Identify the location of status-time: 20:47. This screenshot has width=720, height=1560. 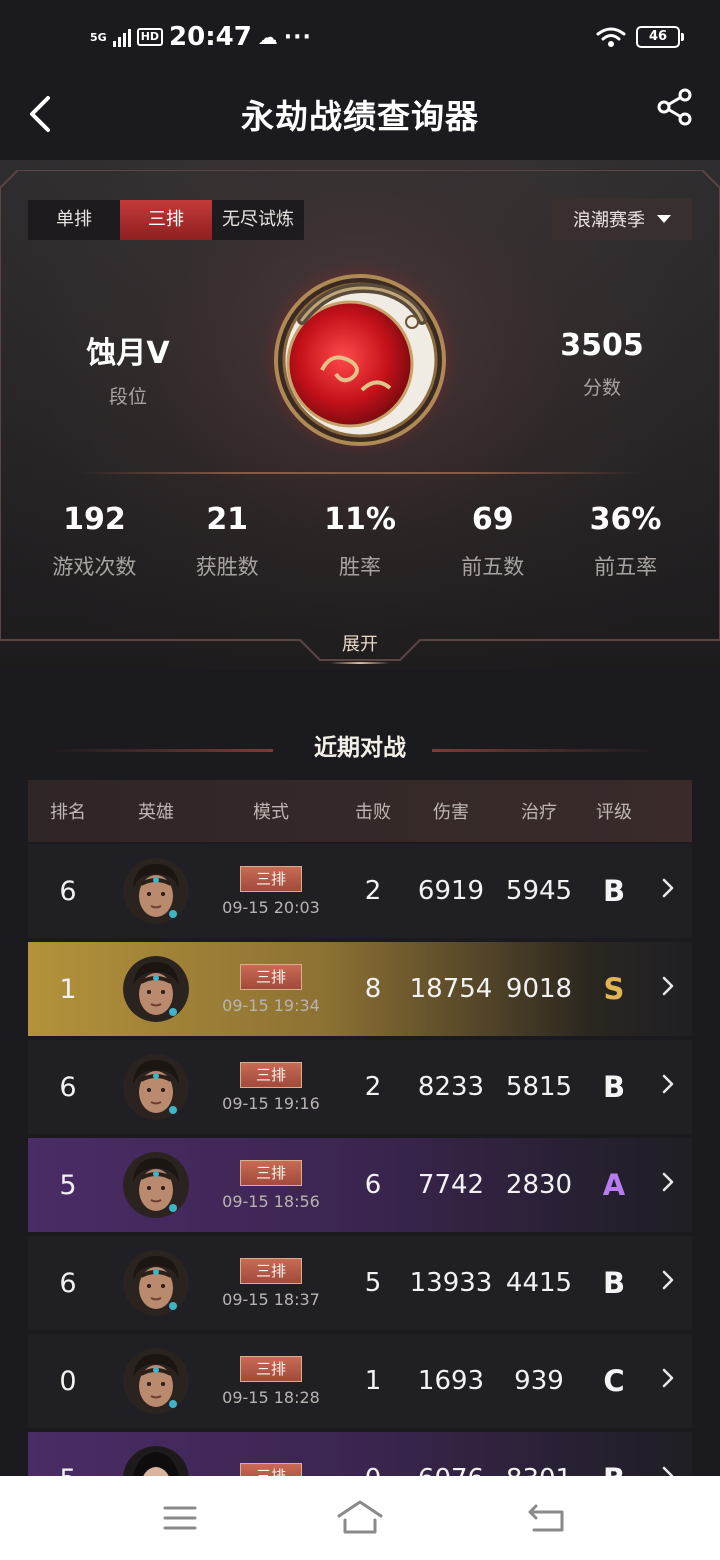
(210, 37).